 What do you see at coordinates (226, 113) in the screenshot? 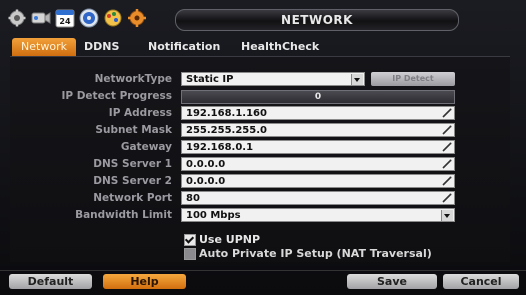
I see `ip-address-value: 192.168.1.160` at bounding box center [226, 113].